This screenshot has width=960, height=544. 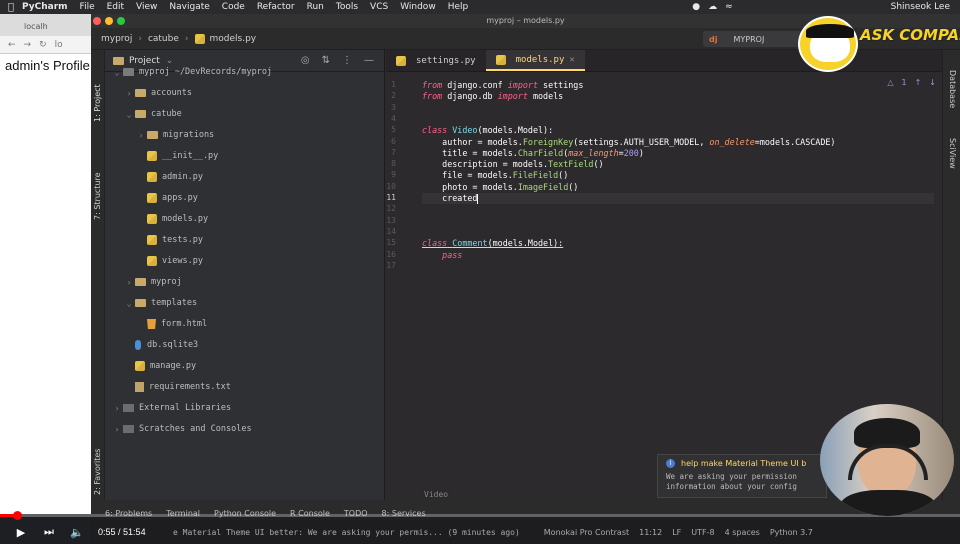 I want to click on next-video-icon: ⏭, so click(x=49, y=532).